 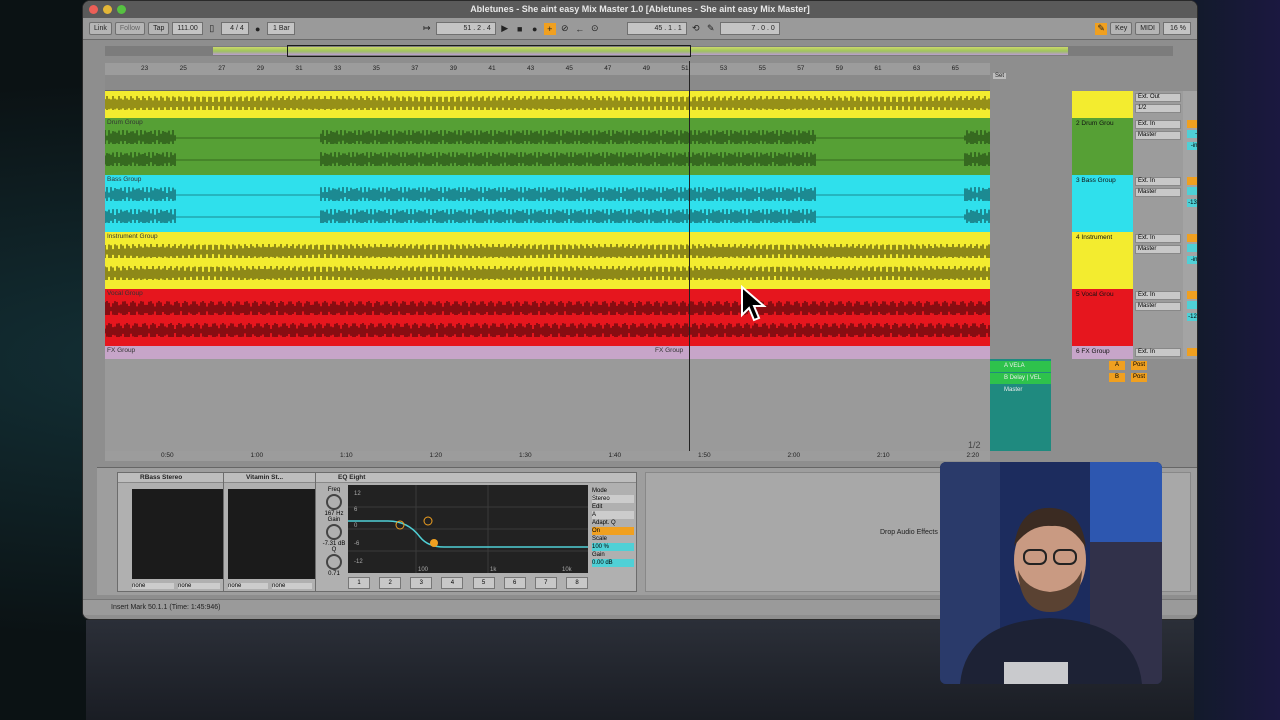 I want to click on return-track-header: A VELA, so click(x=1020, y=366).